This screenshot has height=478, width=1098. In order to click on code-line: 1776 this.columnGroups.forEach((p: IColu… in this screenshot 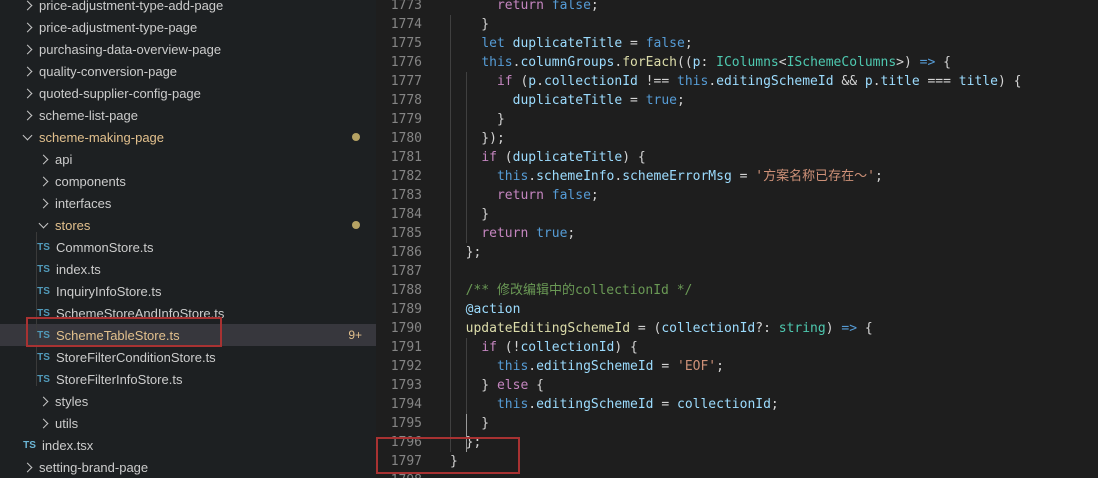, I will do `click(737, 62)`.